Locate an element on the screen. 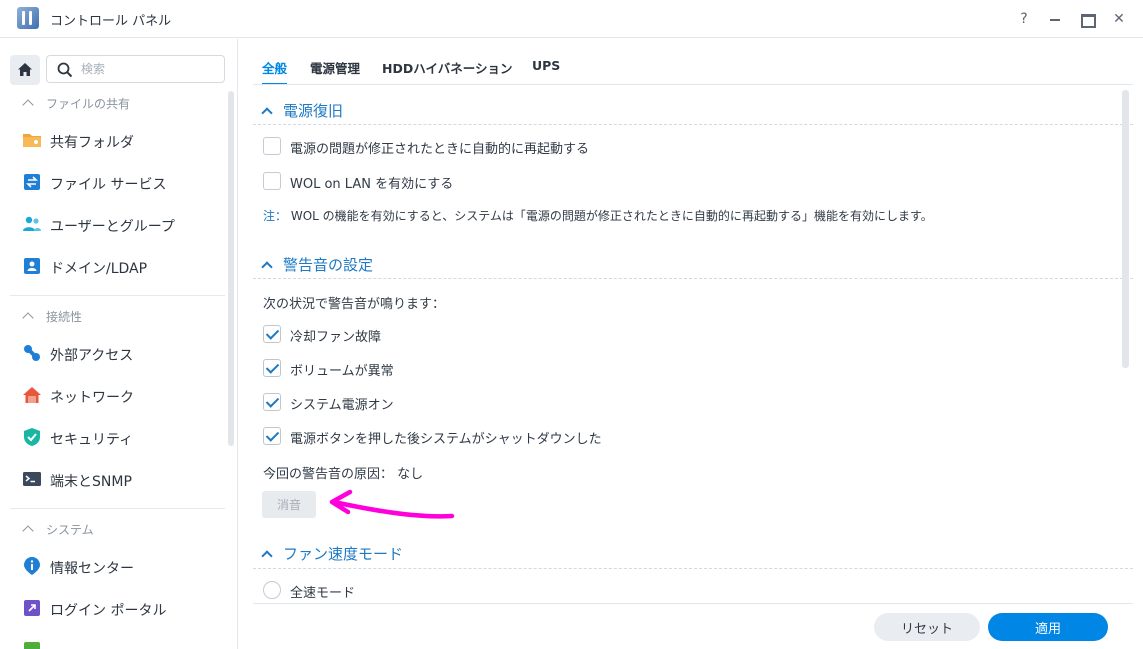  regional-options-icon is located at coordinates (32, 645).